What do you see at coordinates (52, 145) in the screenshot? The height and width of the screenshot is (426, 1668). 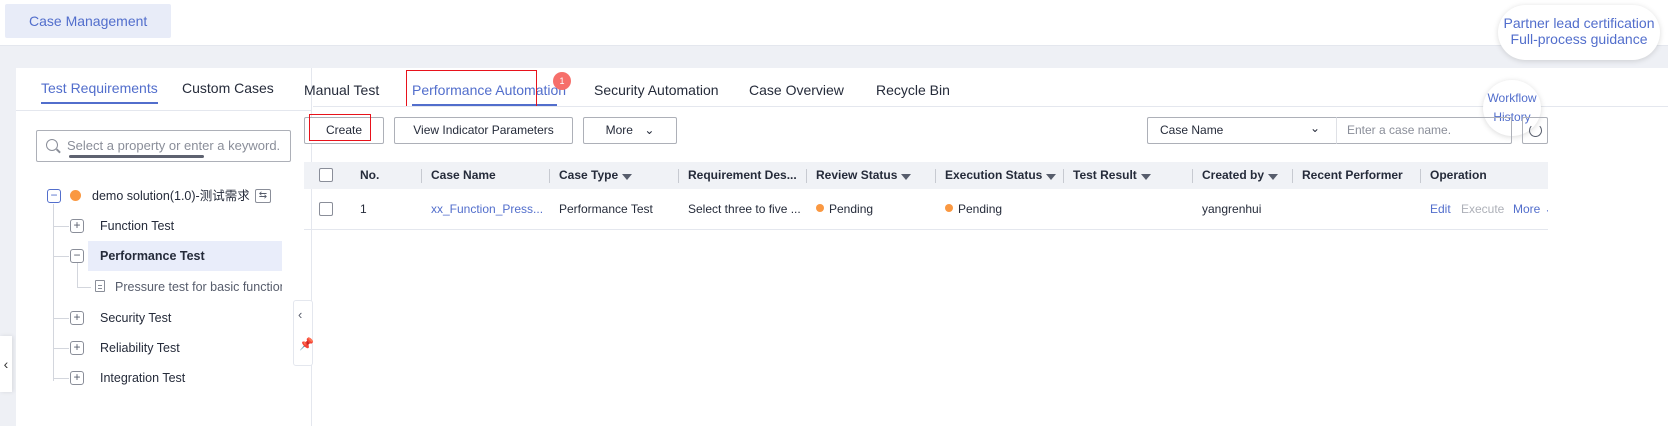 I see `search-icon` at bounding box center [52, 145].